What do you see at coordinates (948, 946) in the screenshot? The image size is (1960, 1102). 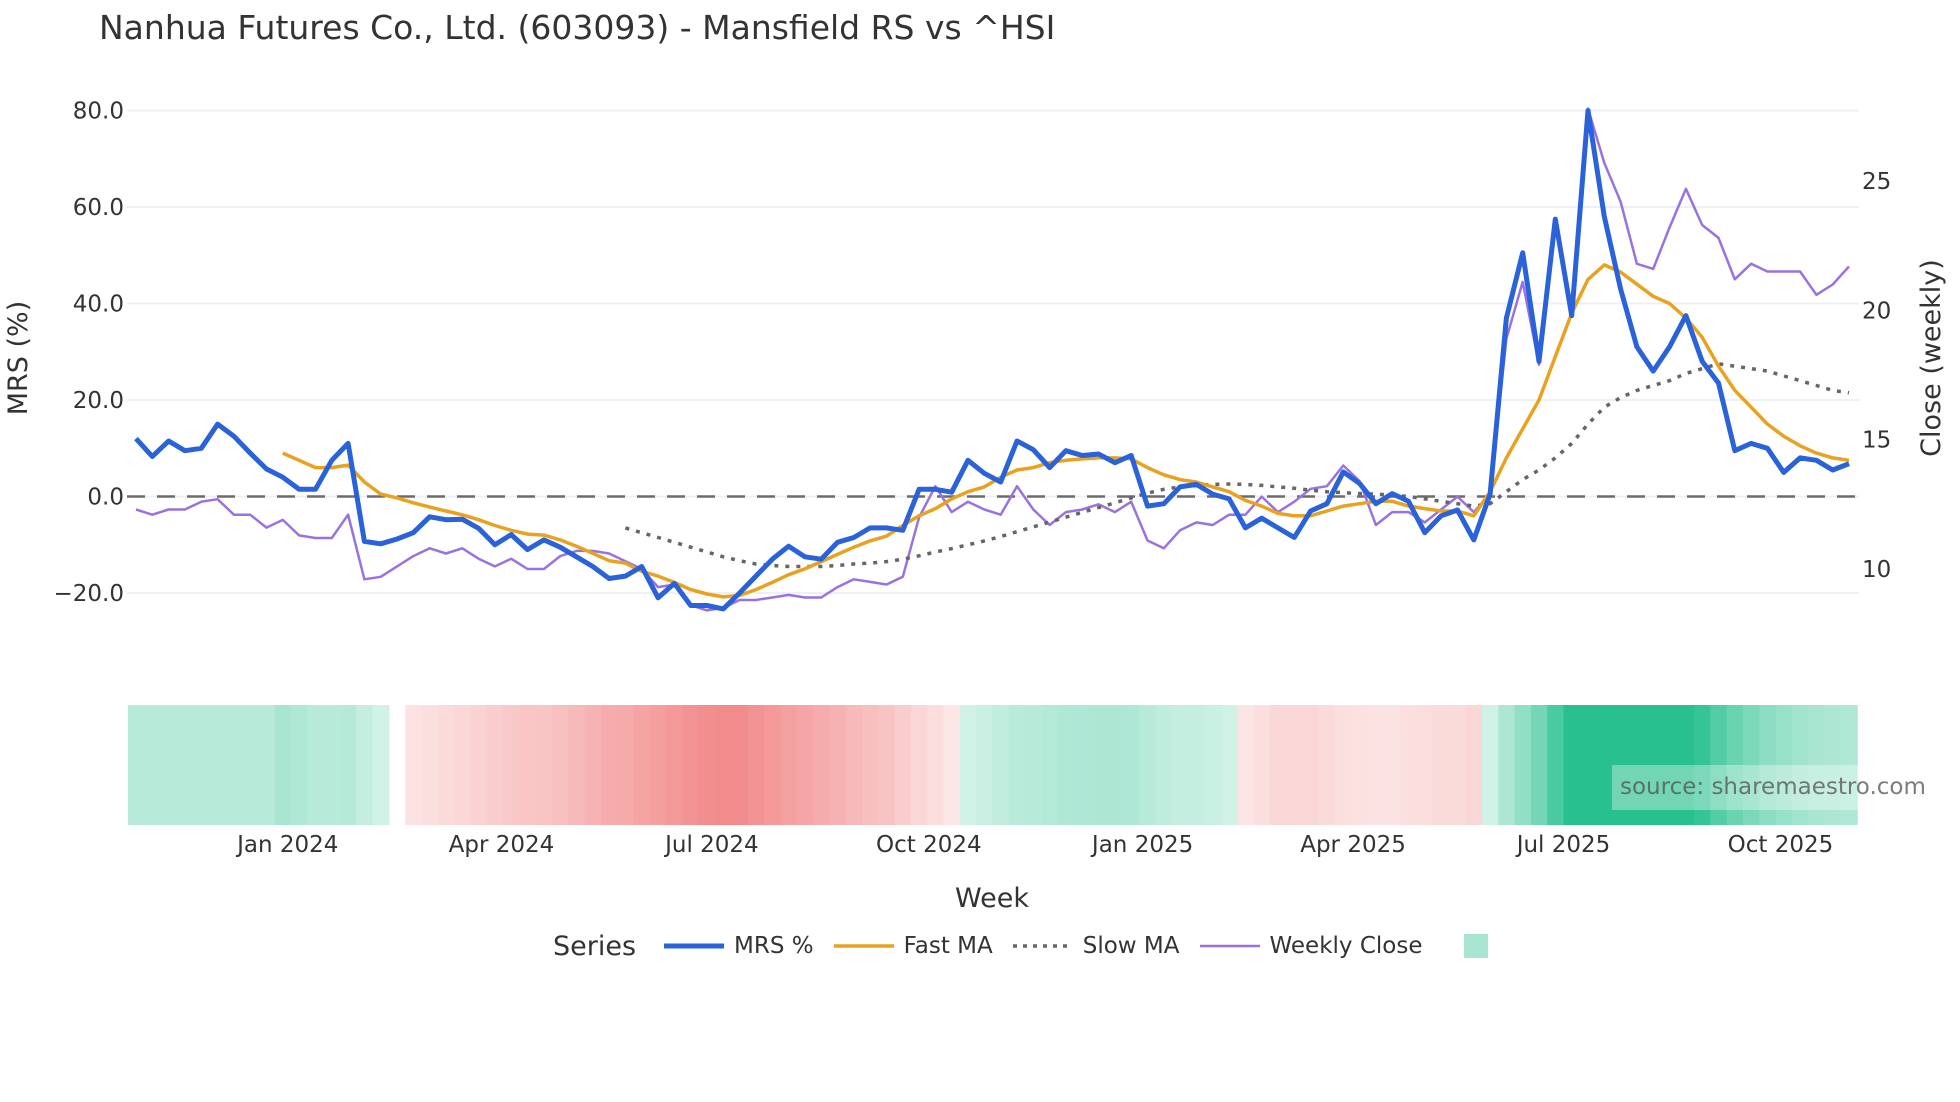 I see `legend-label: Fast MA` at bounding box center [948, 946].